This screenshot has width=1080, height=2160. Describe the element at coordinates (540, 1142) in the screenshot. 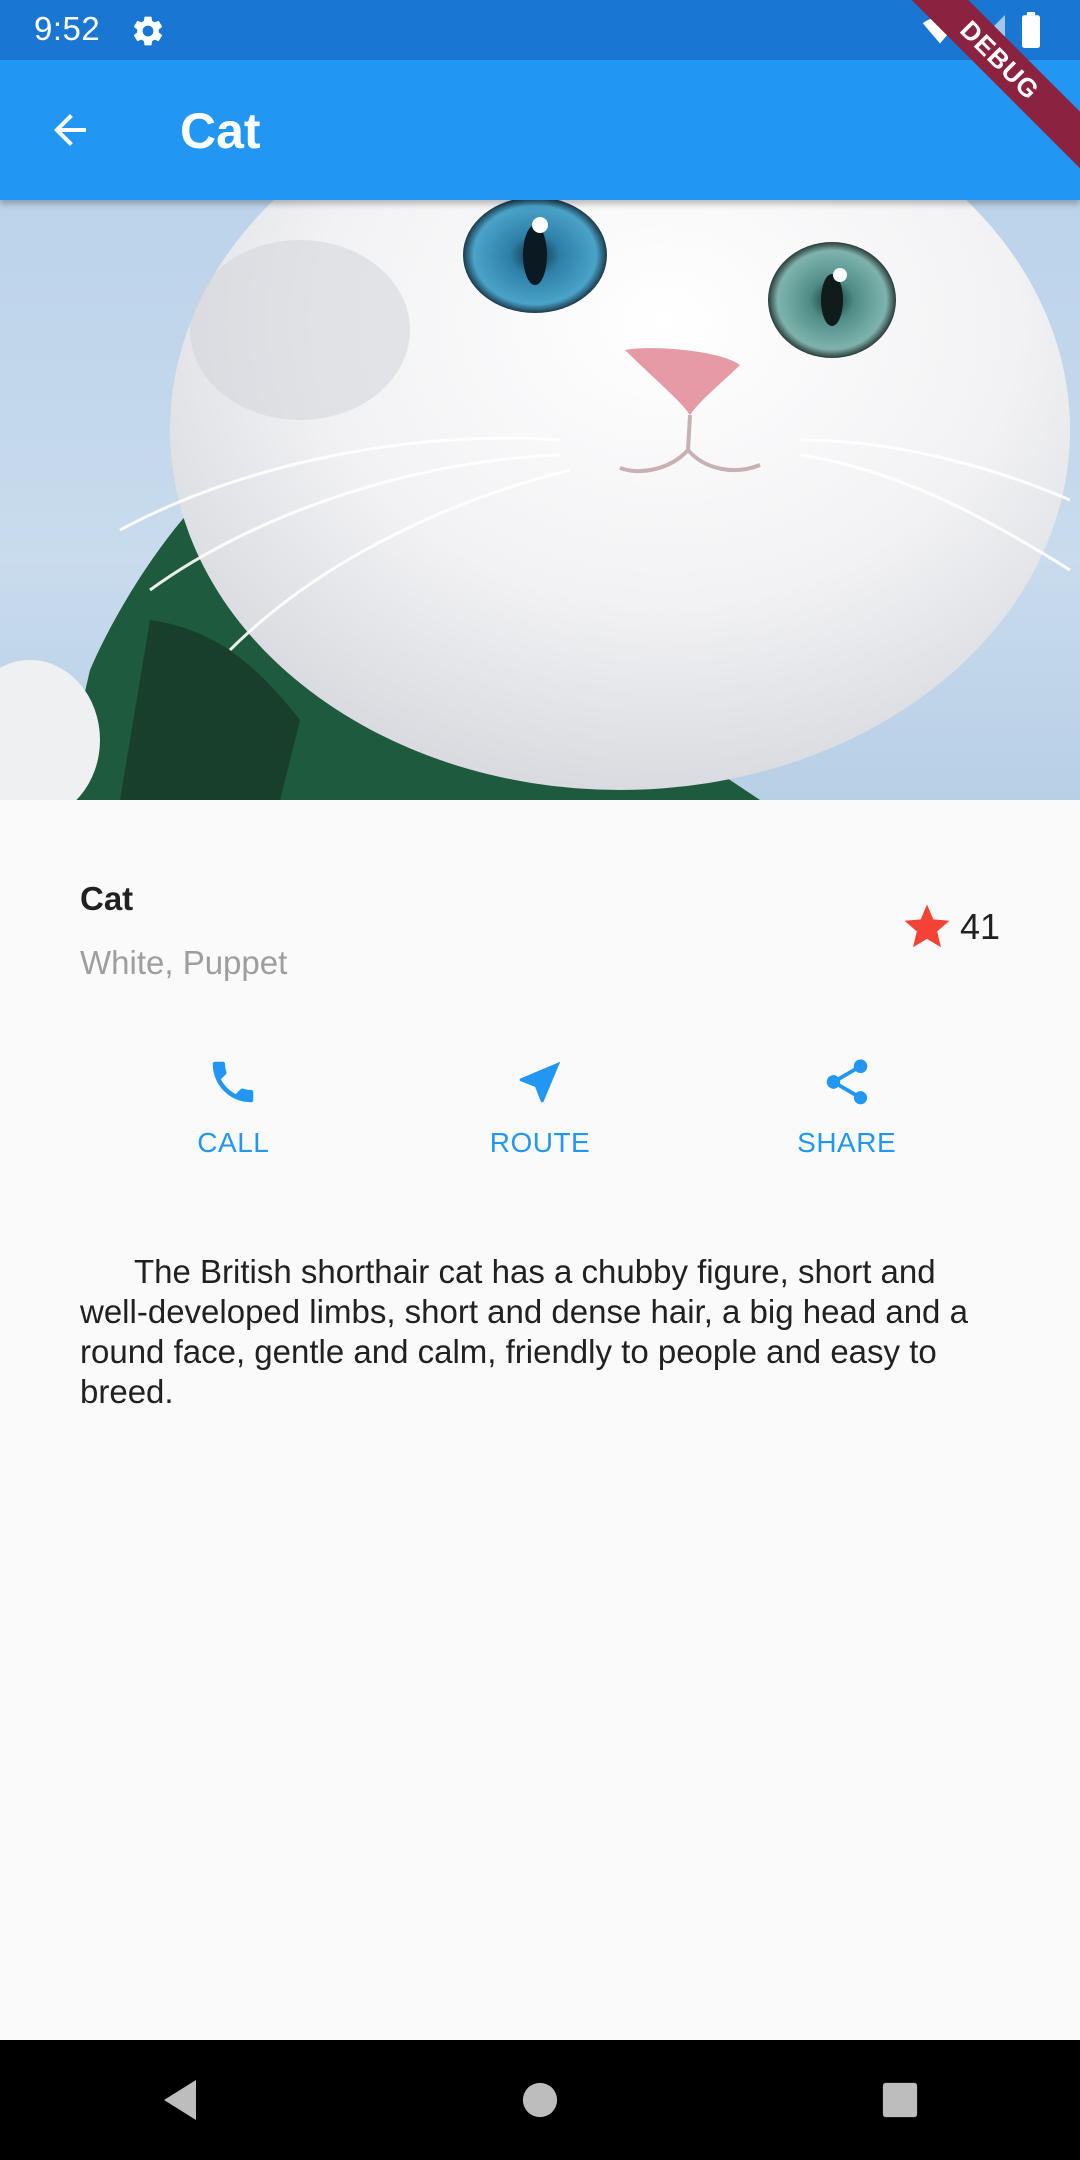

I see `route-label: ROUTE` at that location.